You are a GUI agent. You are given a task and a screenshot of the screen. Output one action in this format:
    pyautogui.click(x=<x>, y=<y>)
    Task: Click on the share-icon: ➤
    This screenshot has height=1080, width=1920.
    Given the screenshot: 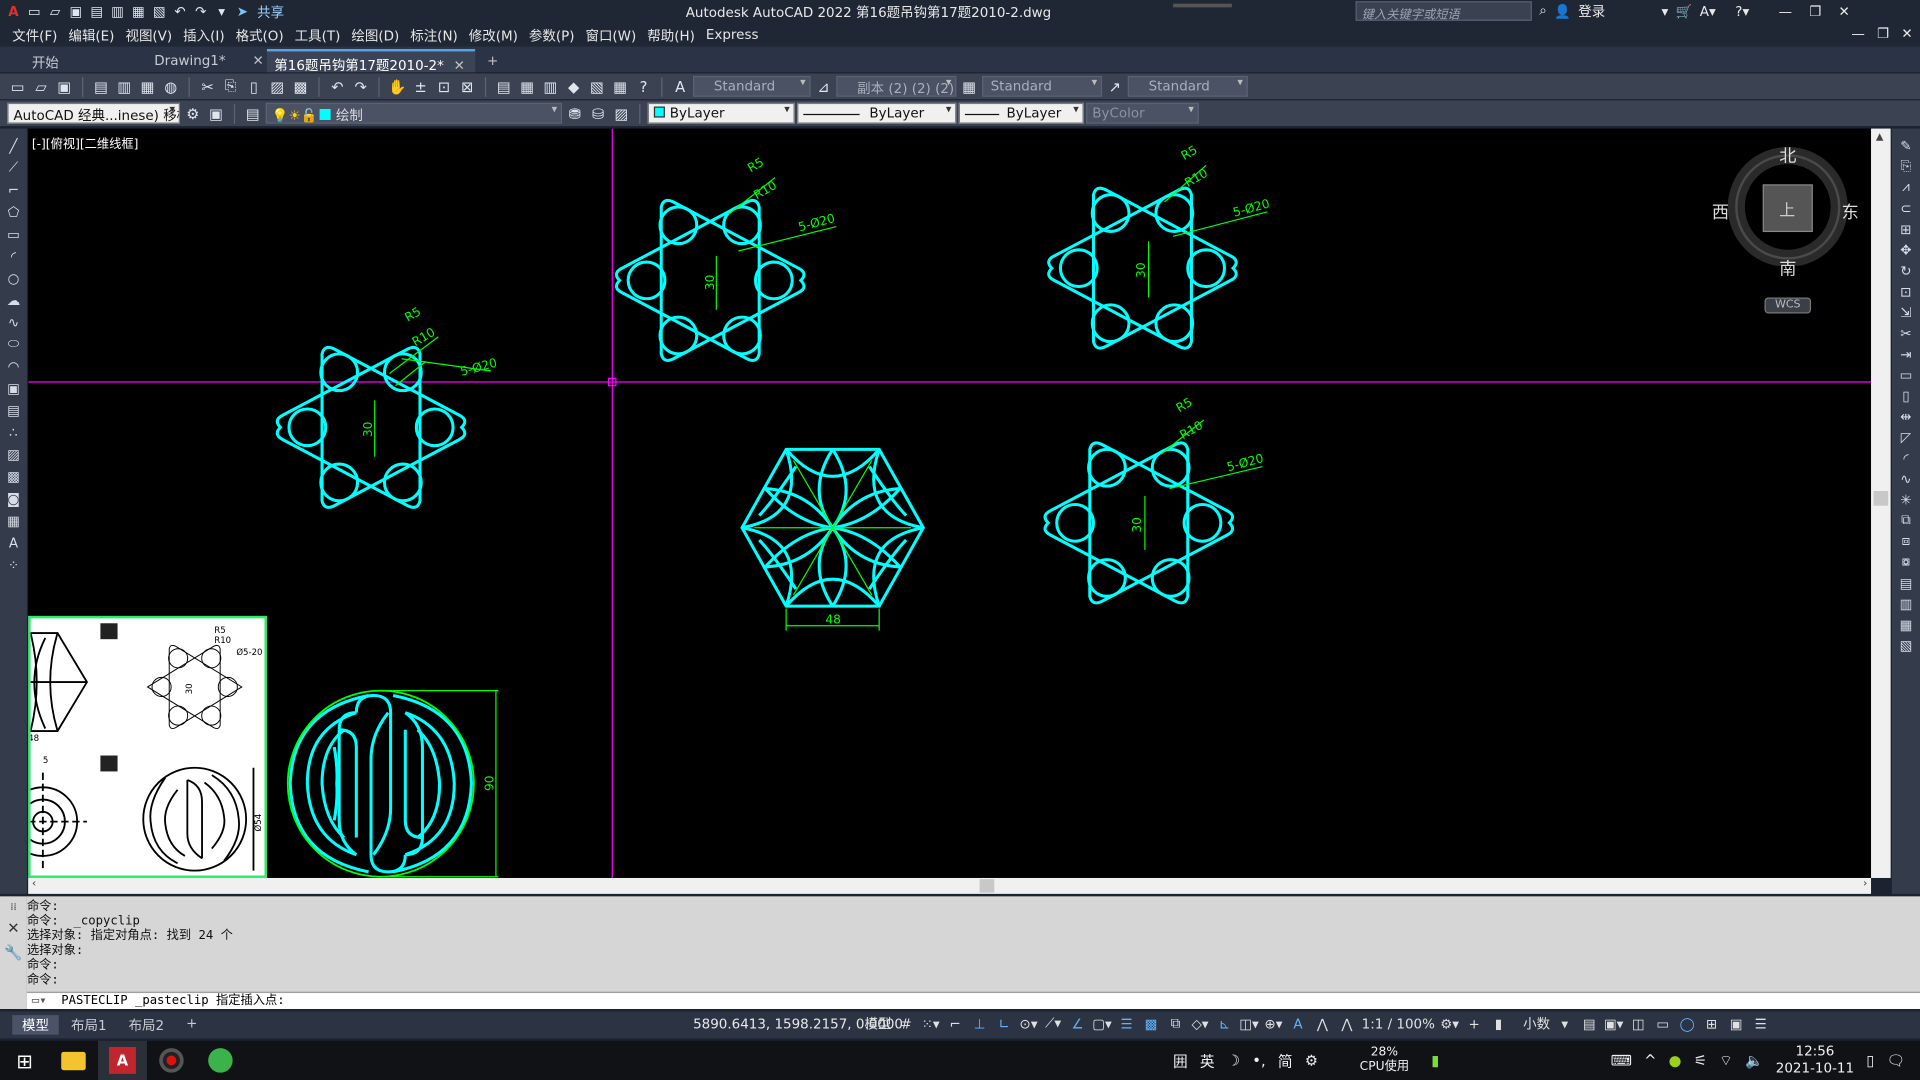 What is the action you would take?
    pyautogui.click(x=242, y=11)
    